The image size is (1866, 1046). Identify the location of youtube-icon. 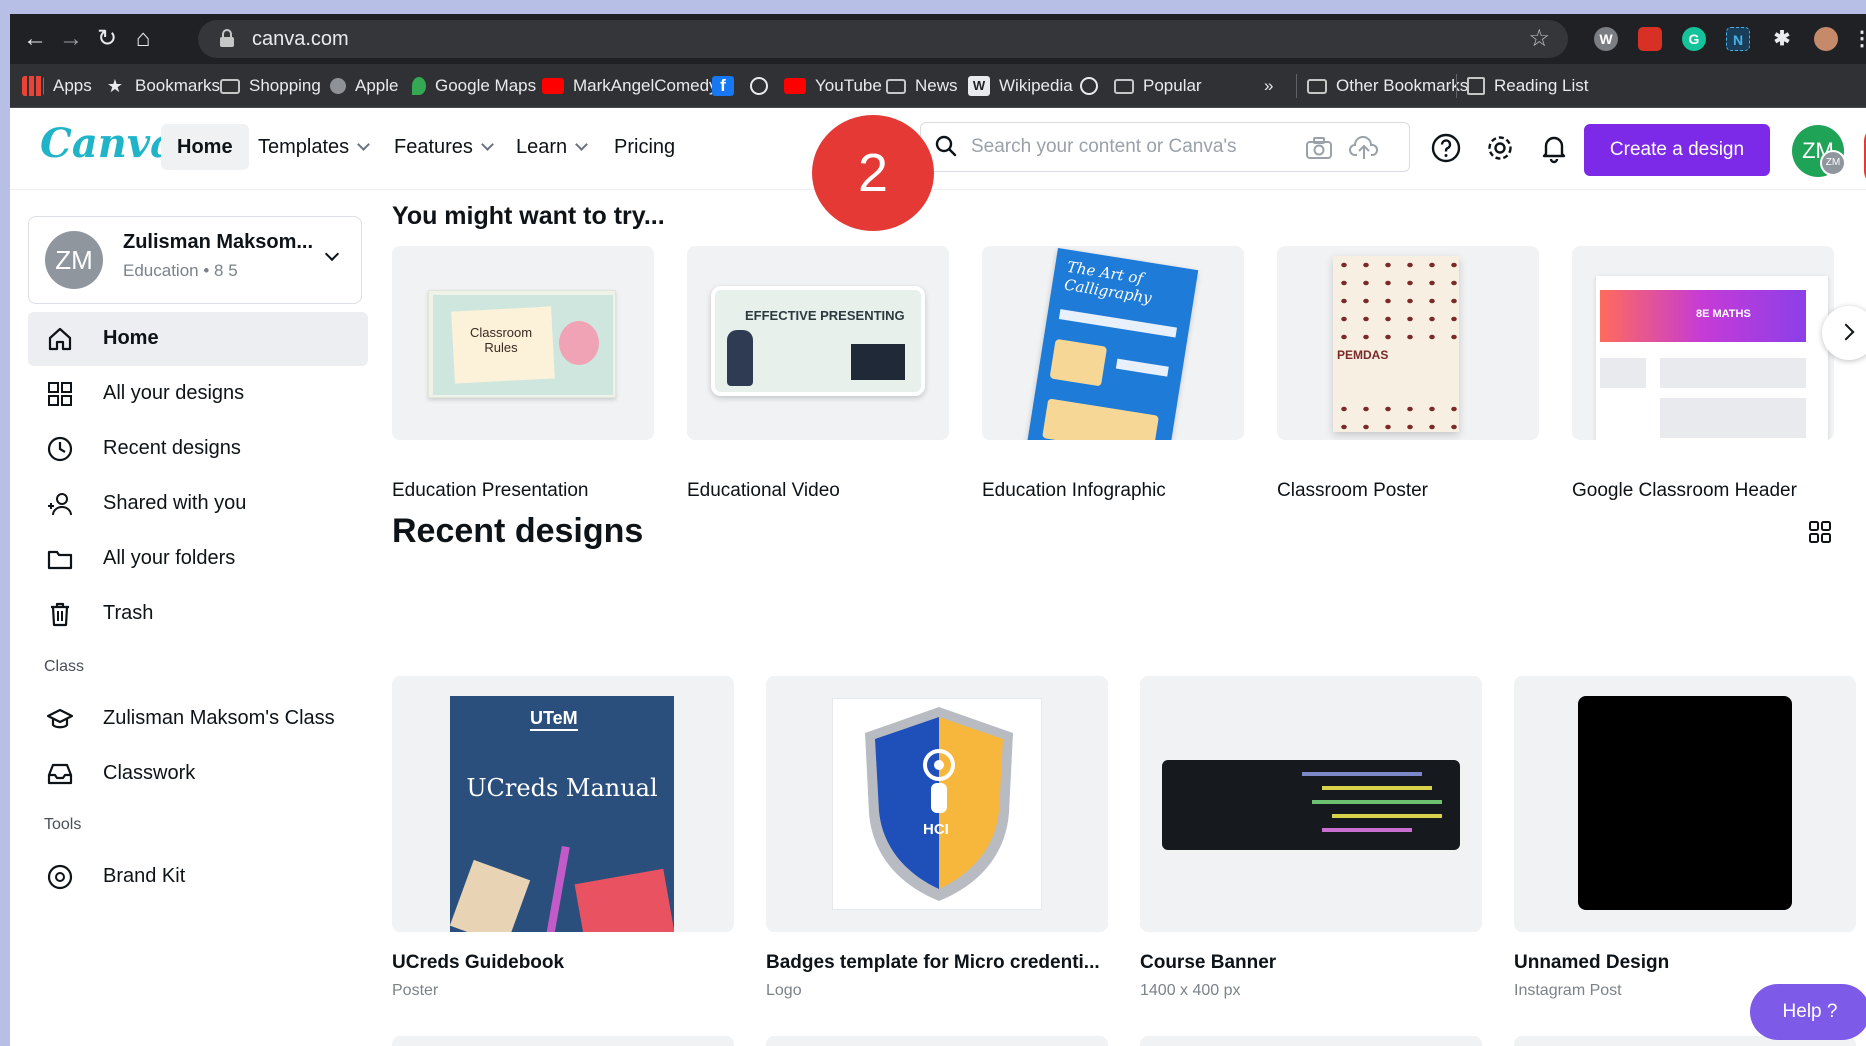
(795, 86).